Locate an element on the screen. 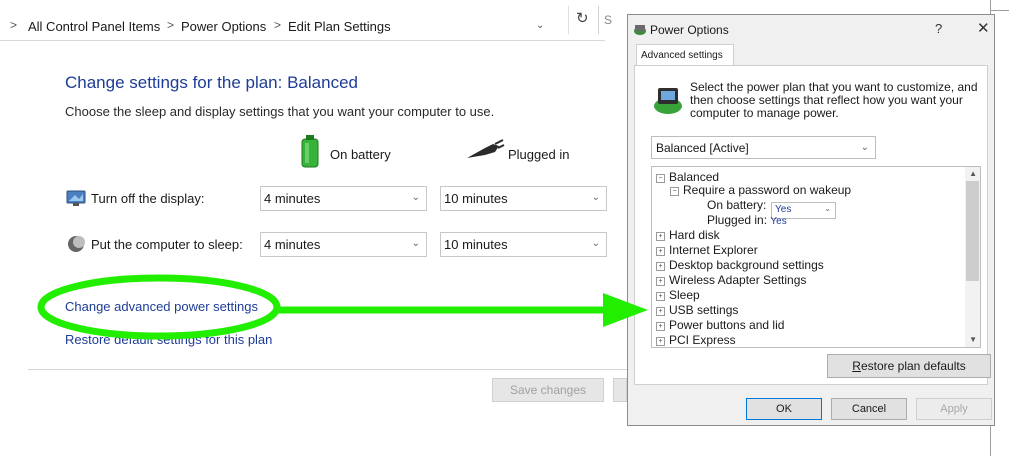 The width and height of the screenshot is (1009, 456). annotation-arrow-head is located at coordinates (625, 310).